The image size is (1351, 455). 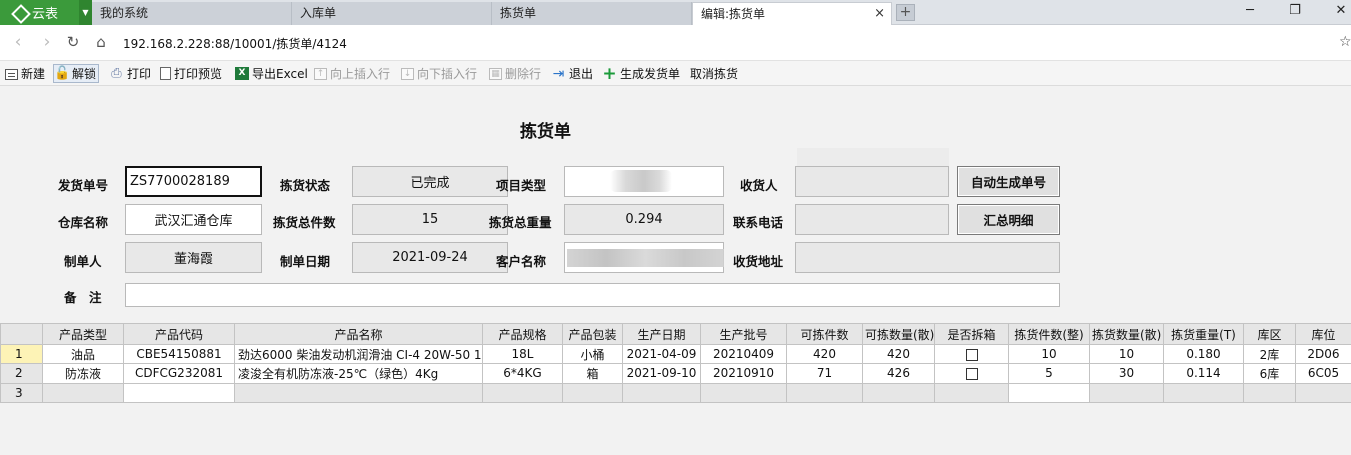 I want to click on print-preview-button: 打印预览, so click(x=191, y=73).